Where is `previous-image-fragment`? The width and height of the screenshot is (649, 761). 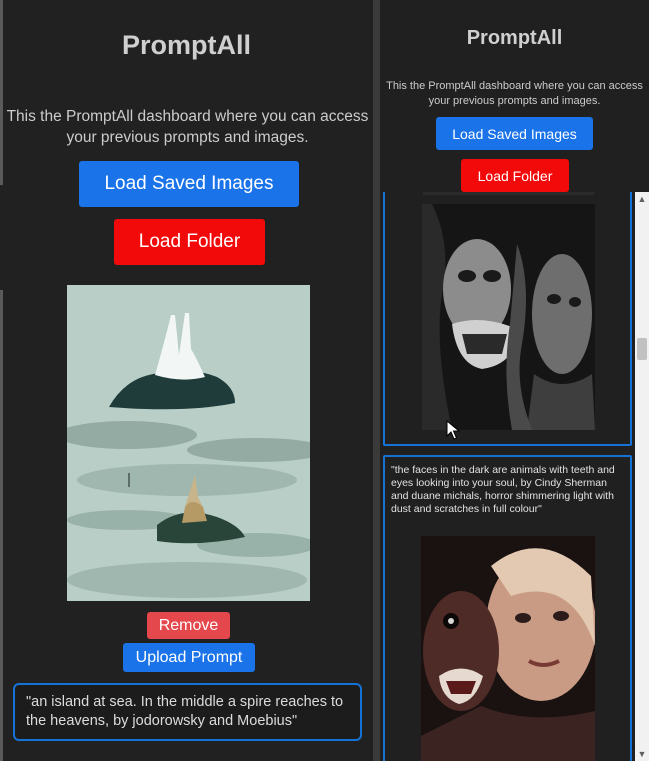 previous-image-fragment is located at coordinates (508, 193).